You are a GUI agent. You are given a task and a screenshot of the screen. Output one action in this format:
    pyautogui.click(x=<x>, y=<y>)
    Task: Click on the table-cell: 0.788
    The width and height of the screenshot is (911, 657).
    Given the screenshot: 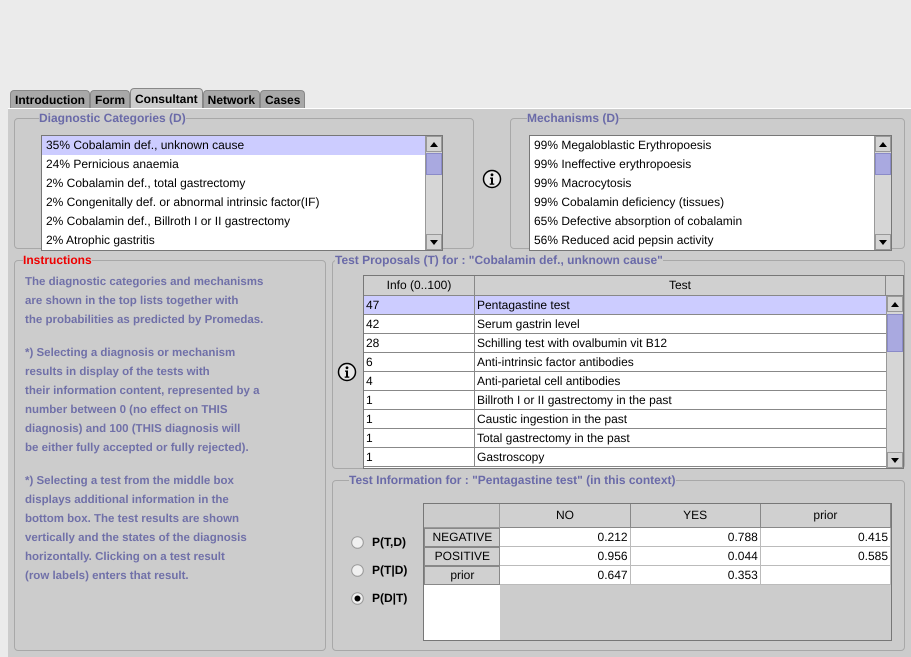 What is the action you would take?
    pyautogui.click(x=695, y=537)
    